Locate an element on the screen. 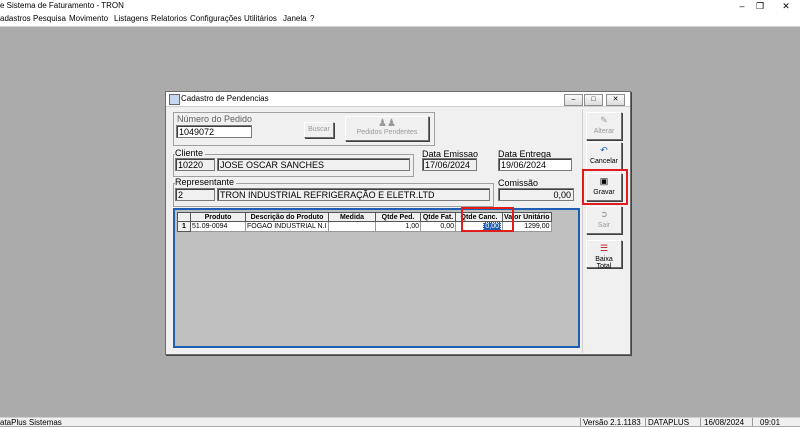 This screenshot has height=427, width=800. undo-icon: ↶ is located at coordinates (604, 150).